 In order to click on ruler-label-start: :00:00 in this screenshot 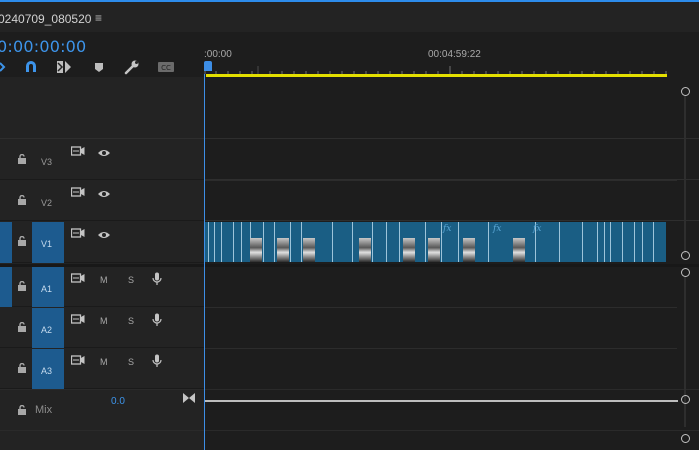, I will do `click(218, 54)`.